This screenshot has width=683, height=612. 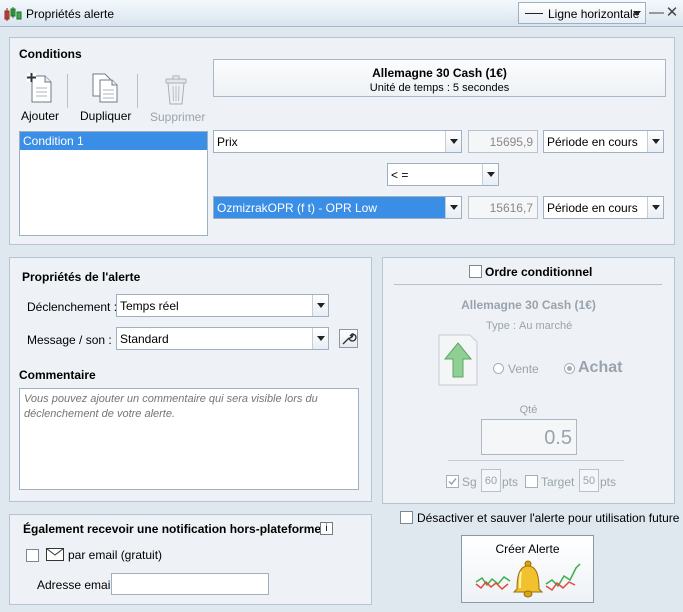 I want to click on line-type-label: Ligne horizontale, so click(x=594, y=14).